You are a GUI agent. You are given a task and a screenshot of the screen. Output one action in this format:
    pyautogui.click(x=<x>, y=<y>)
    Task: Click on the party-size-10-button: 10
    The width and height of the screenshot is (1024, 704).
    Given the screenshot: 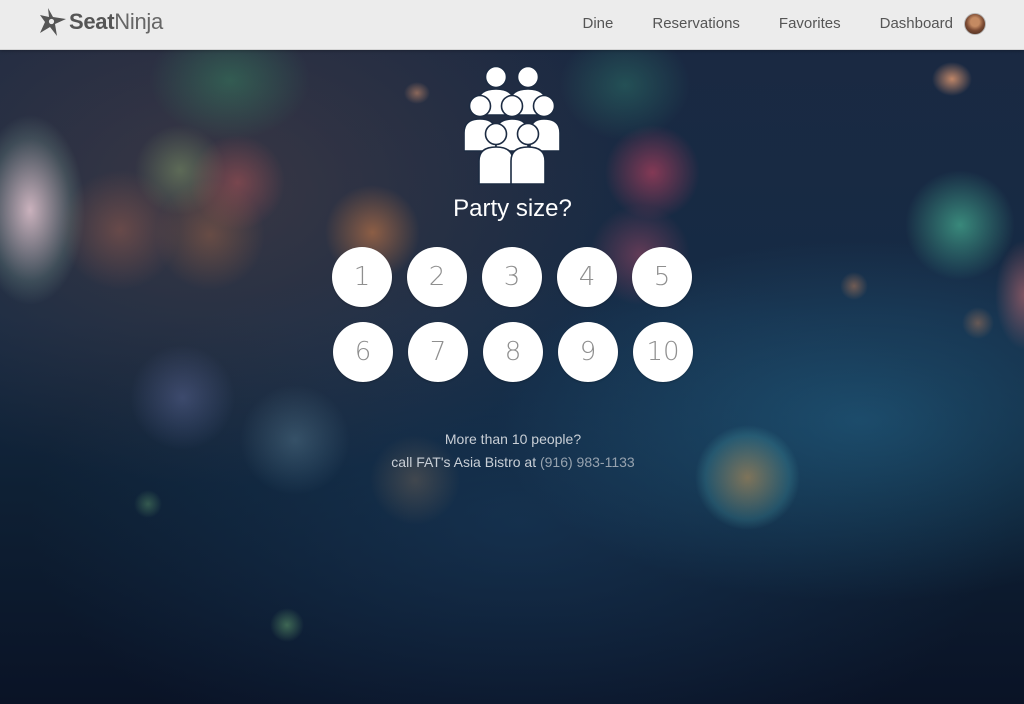 What is the action you would take?
    pyautogui.click(x=663, y=352)
    